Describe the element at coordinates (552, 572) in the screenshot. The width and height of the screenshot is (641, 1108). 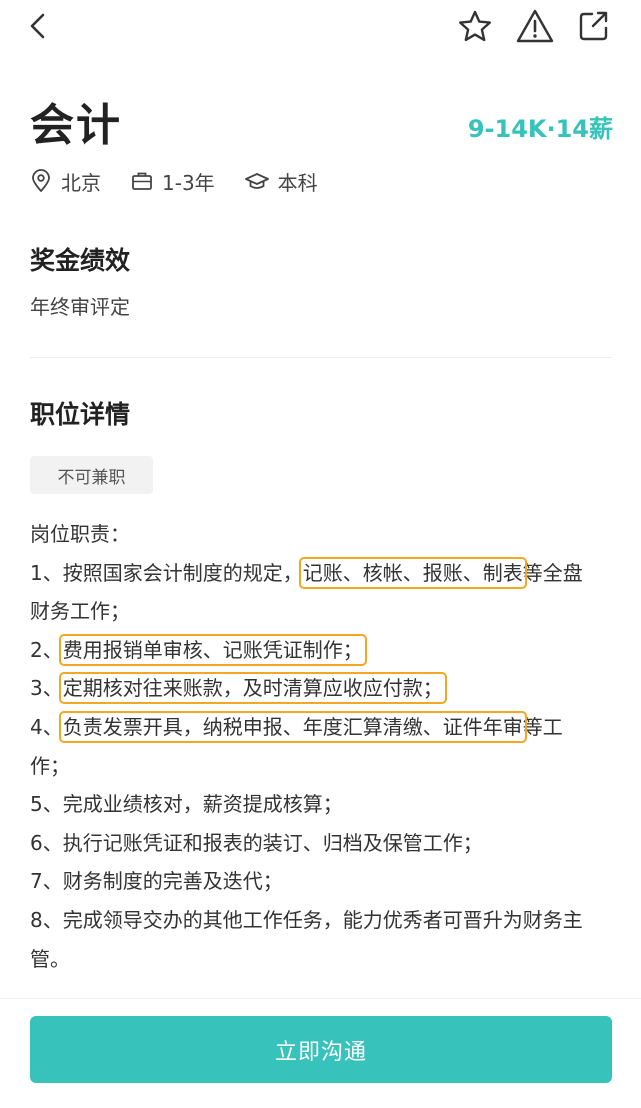
I see `line-suffix: 等全盘` at that location.